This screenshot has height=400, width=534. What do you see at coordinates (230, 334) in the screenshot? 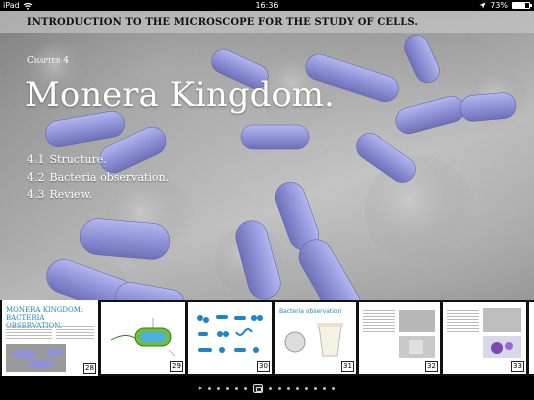
I see `bacteria-shapes-image` at bounding box center [230, 334].